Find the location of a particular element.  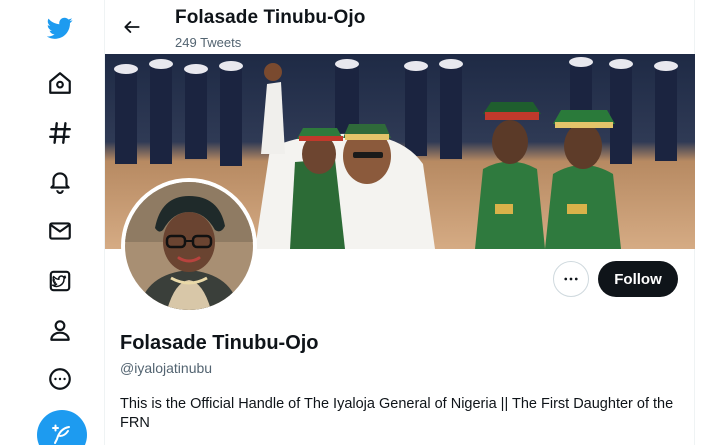

ellipsis-icon is located at coordinates (571, 279).